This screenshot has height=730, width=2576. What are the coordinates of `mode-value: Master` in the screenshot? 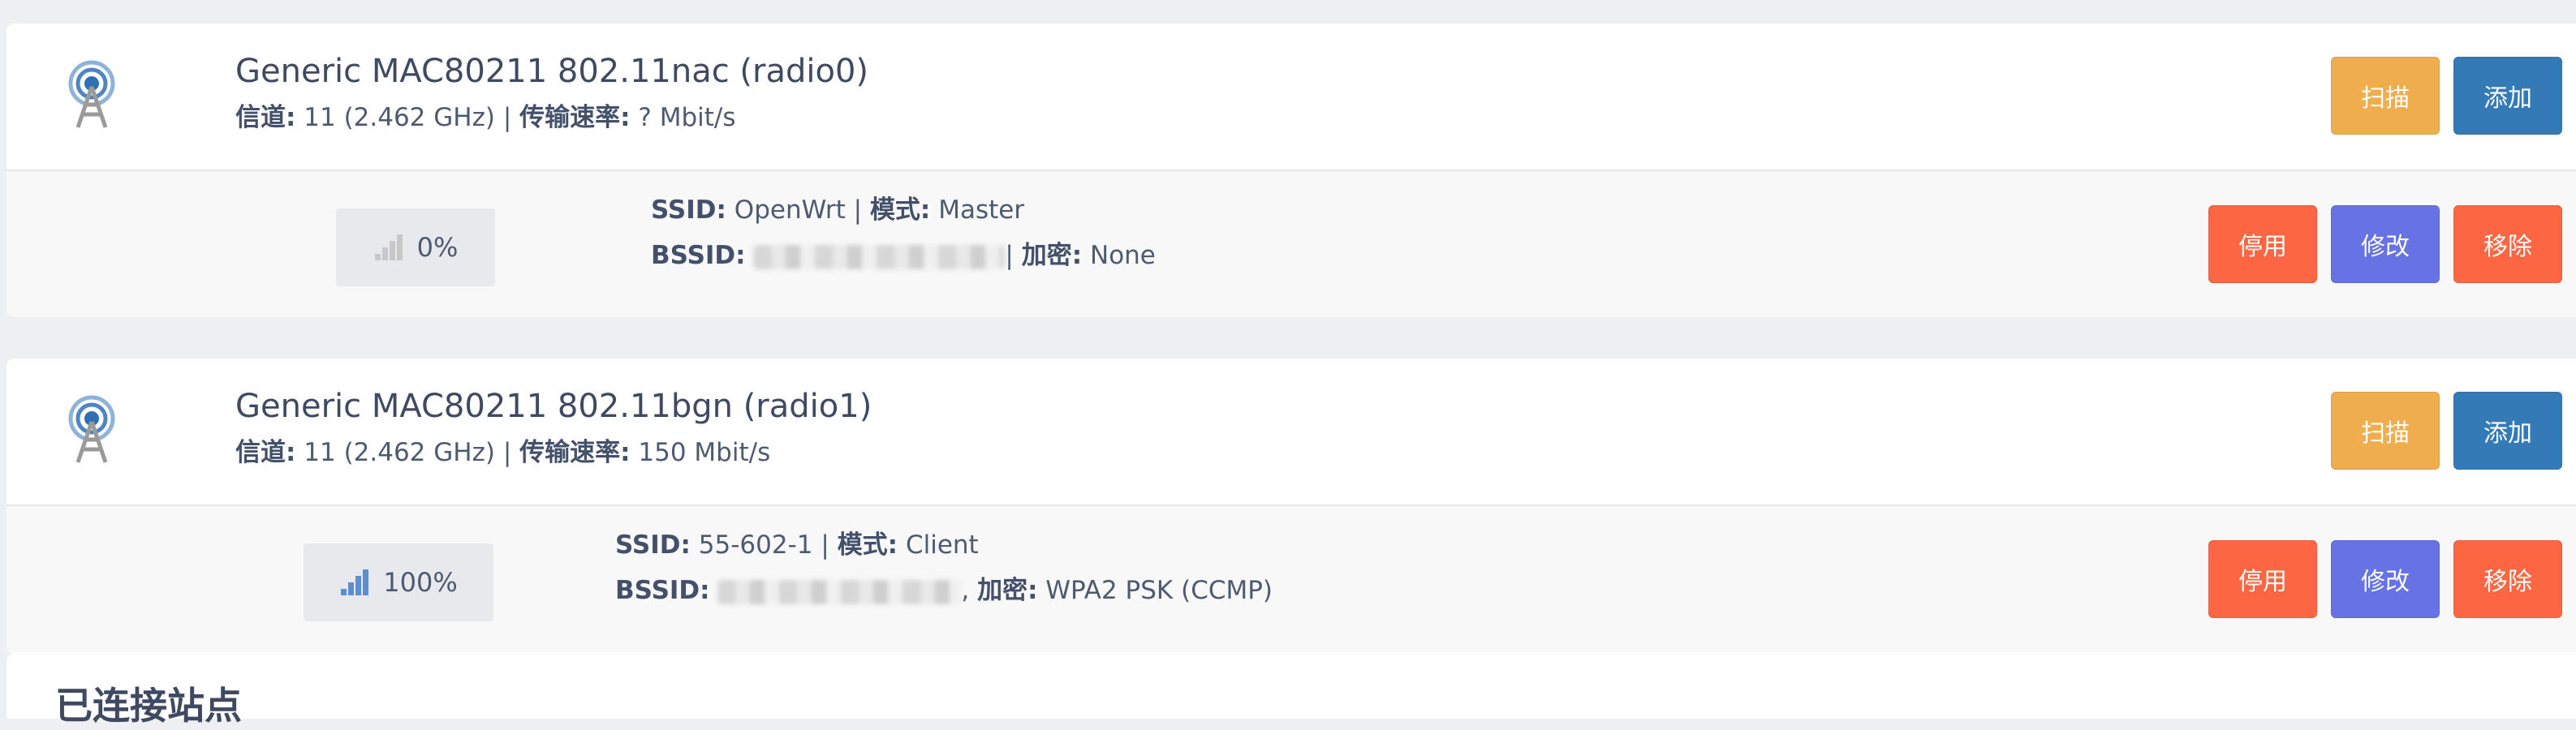 It's located at (982, 210).